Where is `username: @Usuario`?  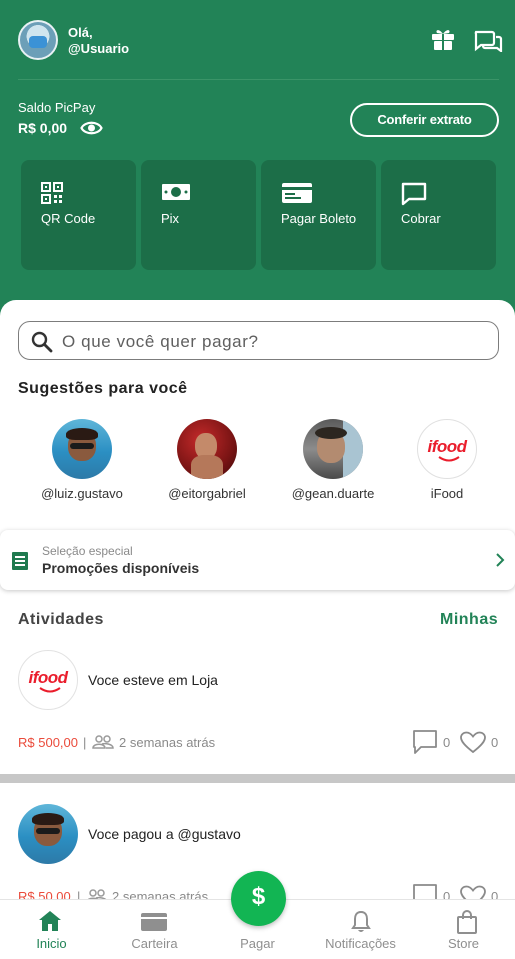 username: @Usuario is located at coordinates (99, 48).